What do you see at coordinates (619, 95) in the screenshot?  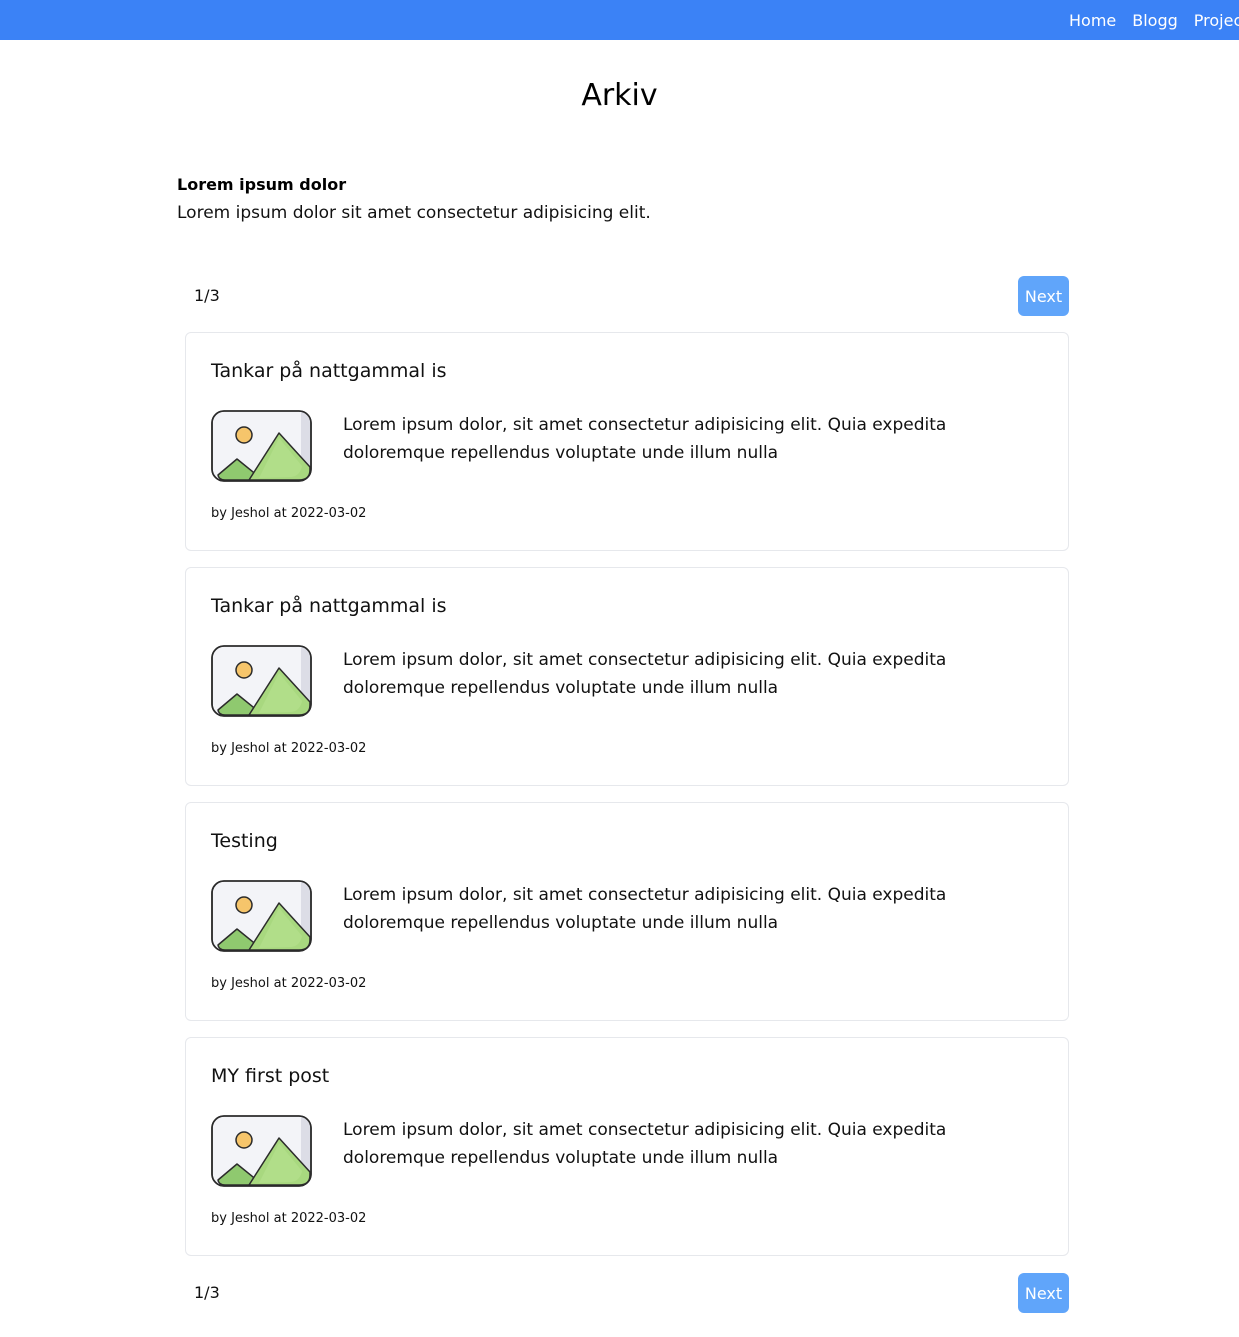 I see `page-title: Arkiv` at bounding box center [619, 95].